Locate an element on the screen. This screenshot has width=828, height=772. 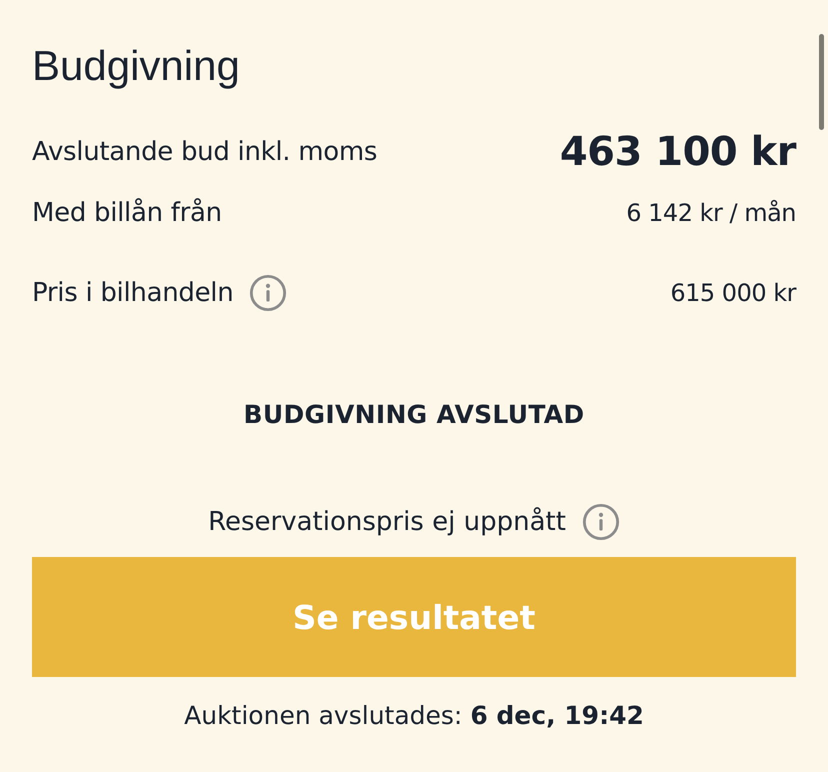
price-value: 615 000 kr is located at coordinates (733, 293).